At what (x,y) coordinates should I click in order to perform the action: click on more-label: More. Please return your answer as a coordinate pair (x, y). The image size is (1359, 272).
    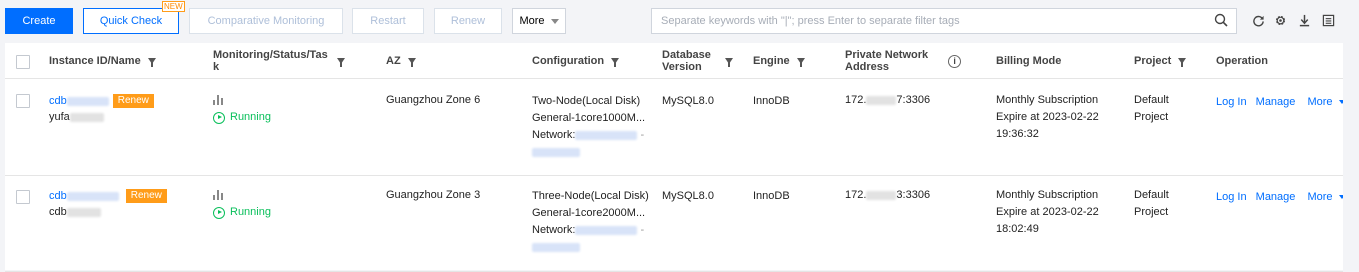
    Looking at the image, I should click on (532, 21).